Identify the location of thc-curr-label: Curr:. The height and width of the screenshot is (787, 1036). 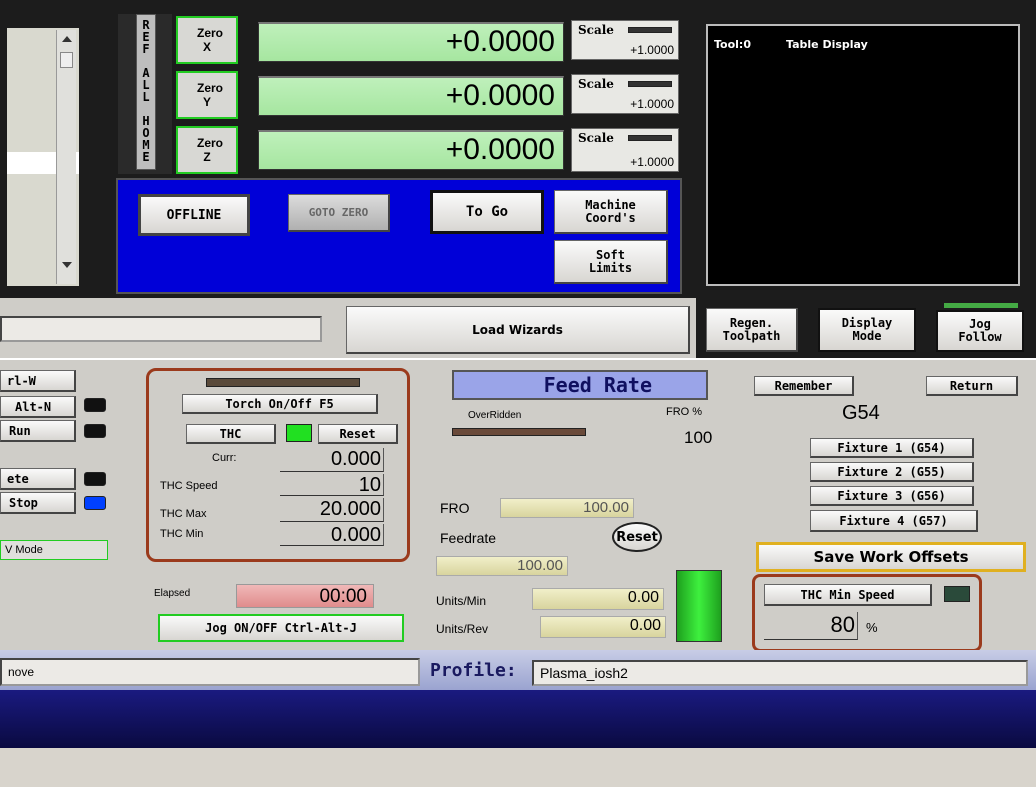
(224, 458).